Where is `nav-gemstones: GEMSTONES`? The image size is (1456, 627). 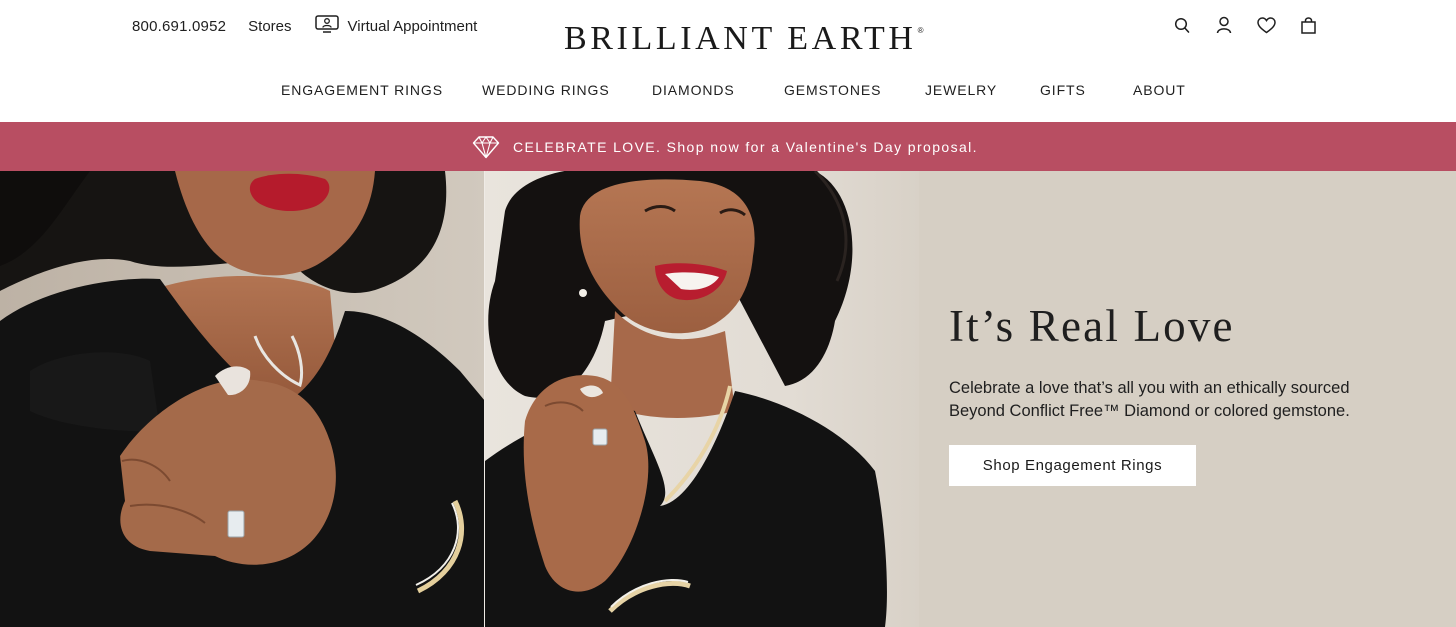
nav-gemstones: GEMSTONES is located at coordinates (832, 90).